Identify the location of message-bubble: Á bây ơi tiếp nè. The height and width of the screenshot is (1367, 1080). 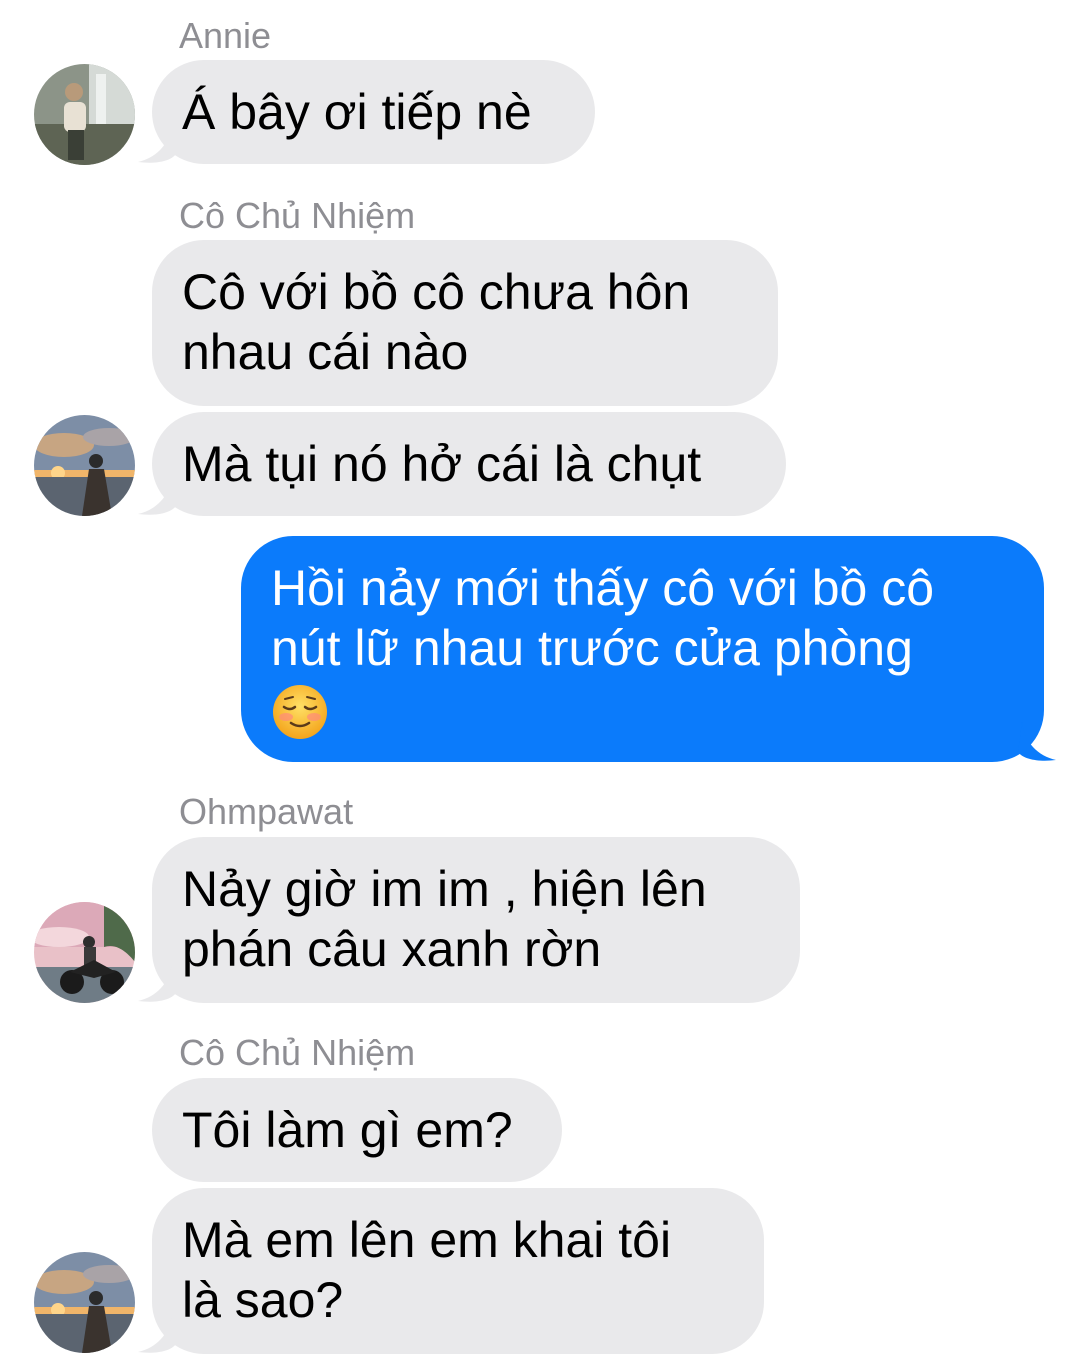
(373, 112).